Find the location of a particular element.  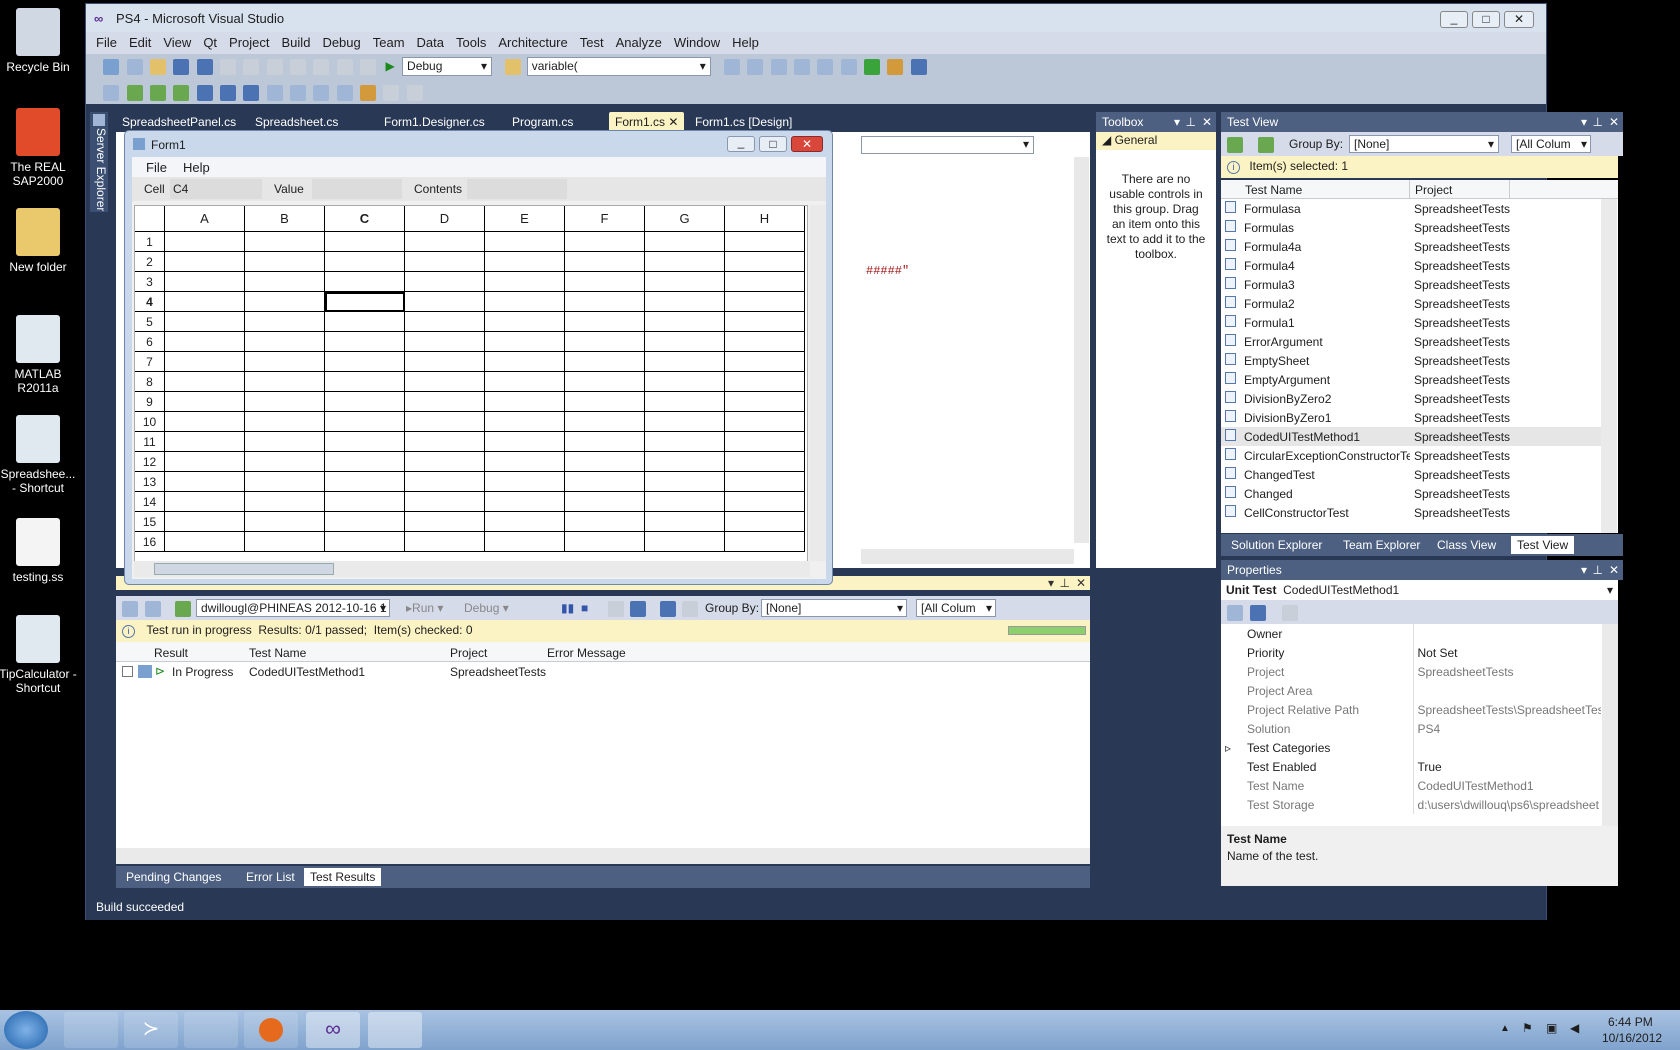

desktop-icon: Recycle Bin is located at coordinates (39, 41).